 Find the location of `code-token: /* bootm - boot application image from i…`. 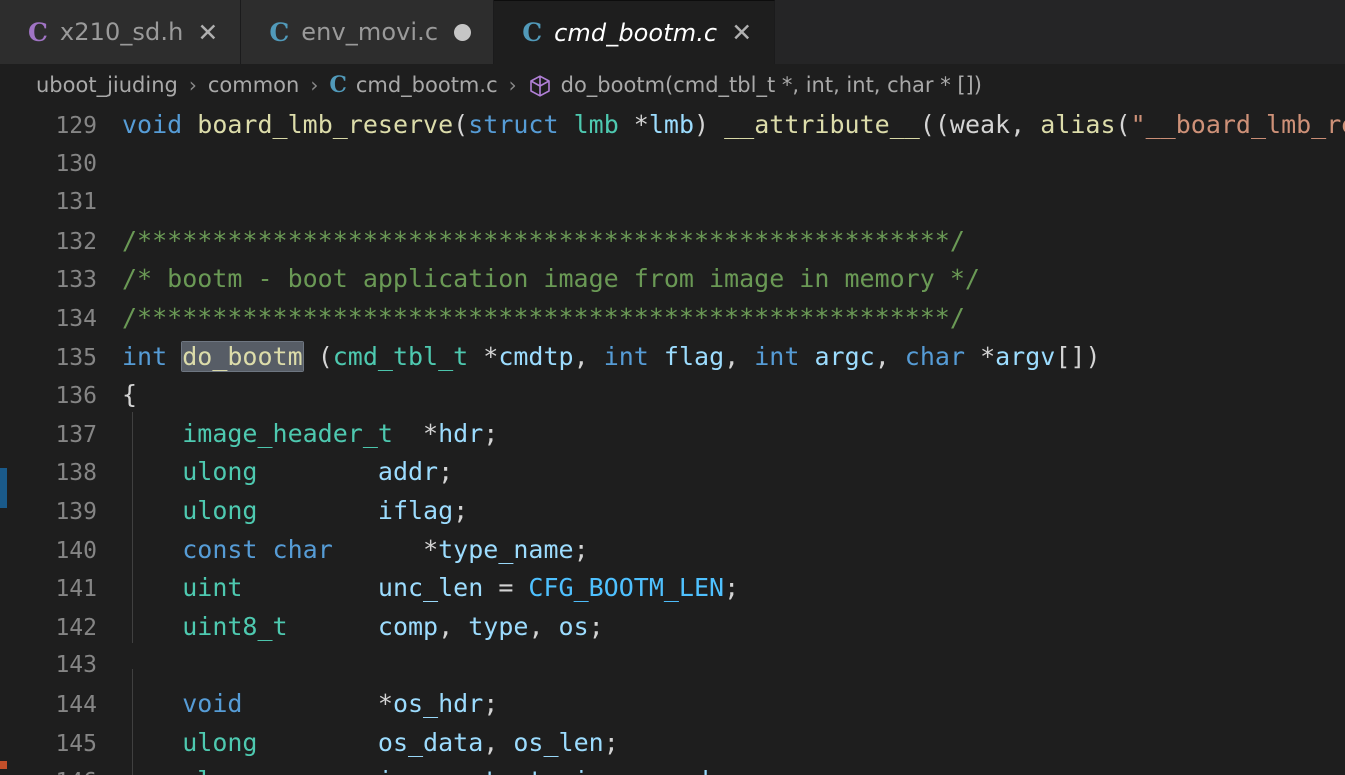

code-token: /* bootm - boot application image from i… is located at coordinates (551, 279).